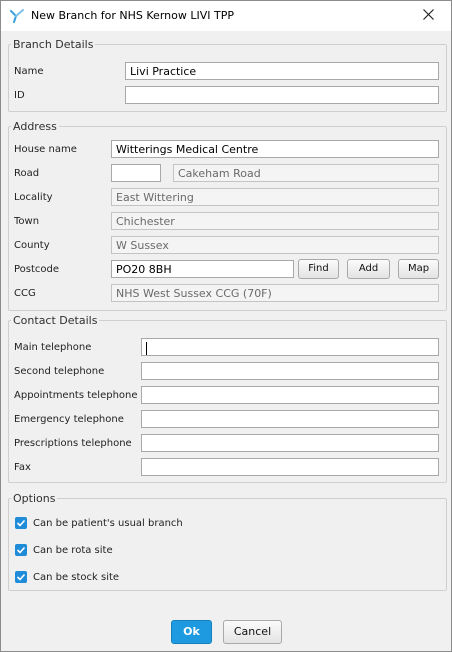 Image resolution: width=452 pixels, height=652 pixels. I want to click on ok-button: Ok, so click(191, 632).